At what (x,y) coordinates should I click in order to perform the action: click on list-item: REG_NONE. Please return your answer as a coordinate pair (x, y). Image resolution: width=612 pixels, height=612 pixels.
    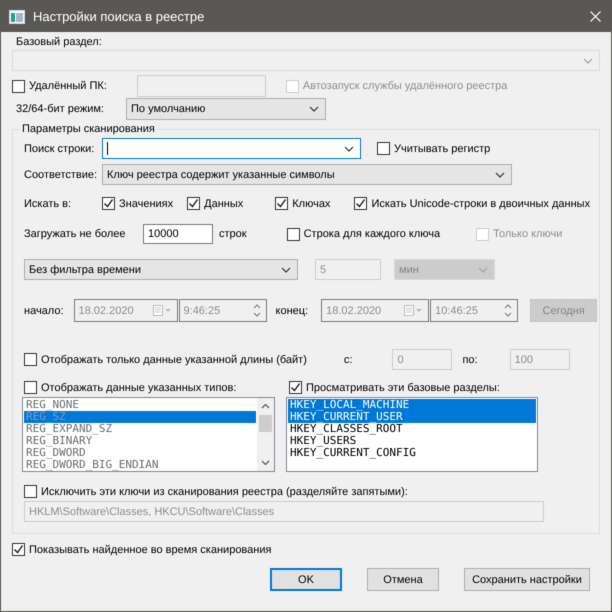
    Looking at the image, I should click on (140, 405).